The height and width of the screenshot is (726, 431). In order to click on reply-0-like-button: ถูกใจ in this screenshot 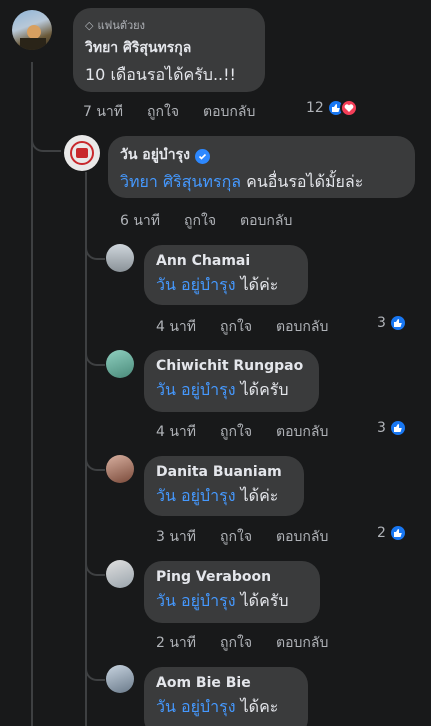, I will do `click(236, 327)`.